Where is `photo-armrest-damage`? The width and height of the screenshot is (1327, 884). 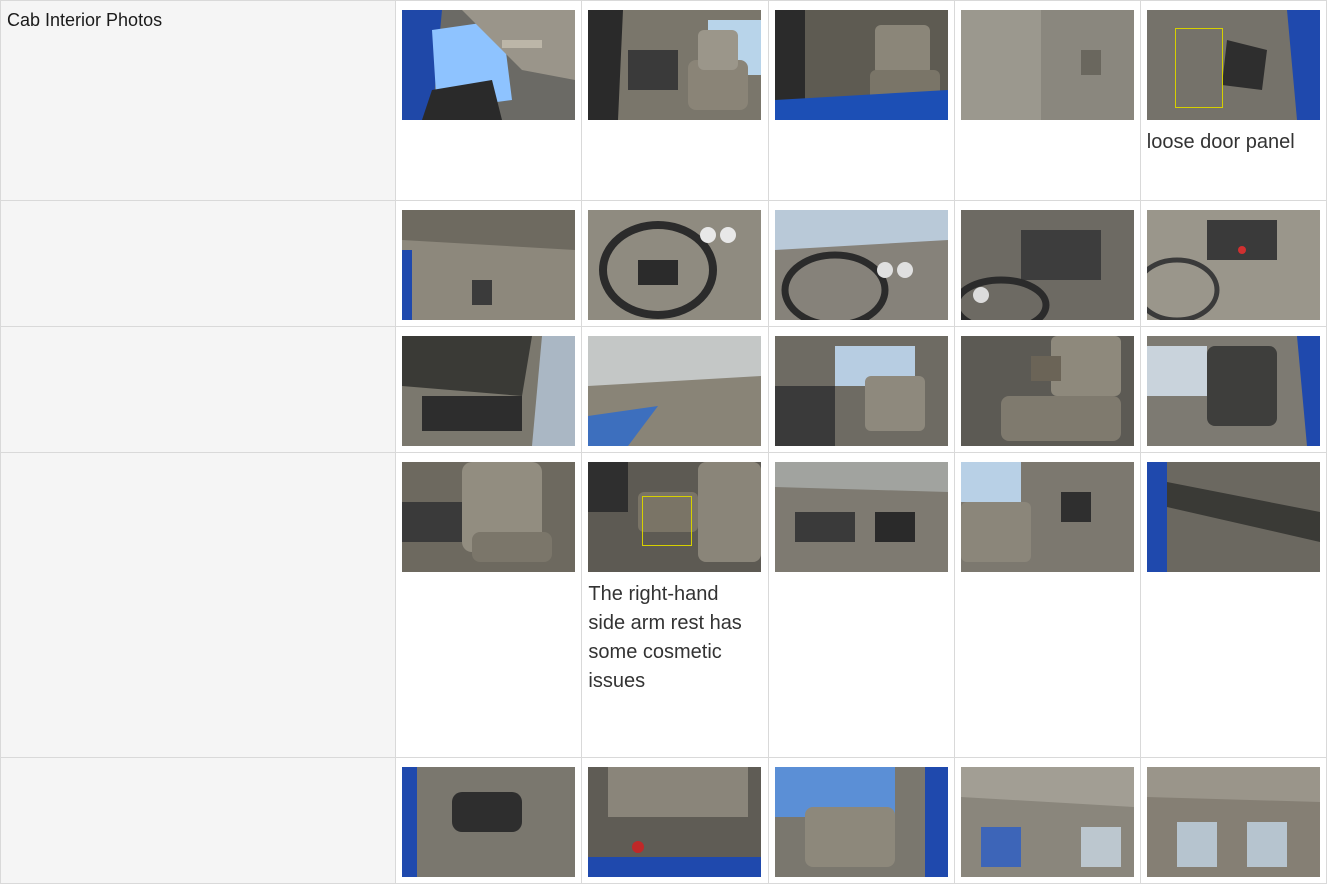
photo-armrest-damage is located at coordinates (675, 517).